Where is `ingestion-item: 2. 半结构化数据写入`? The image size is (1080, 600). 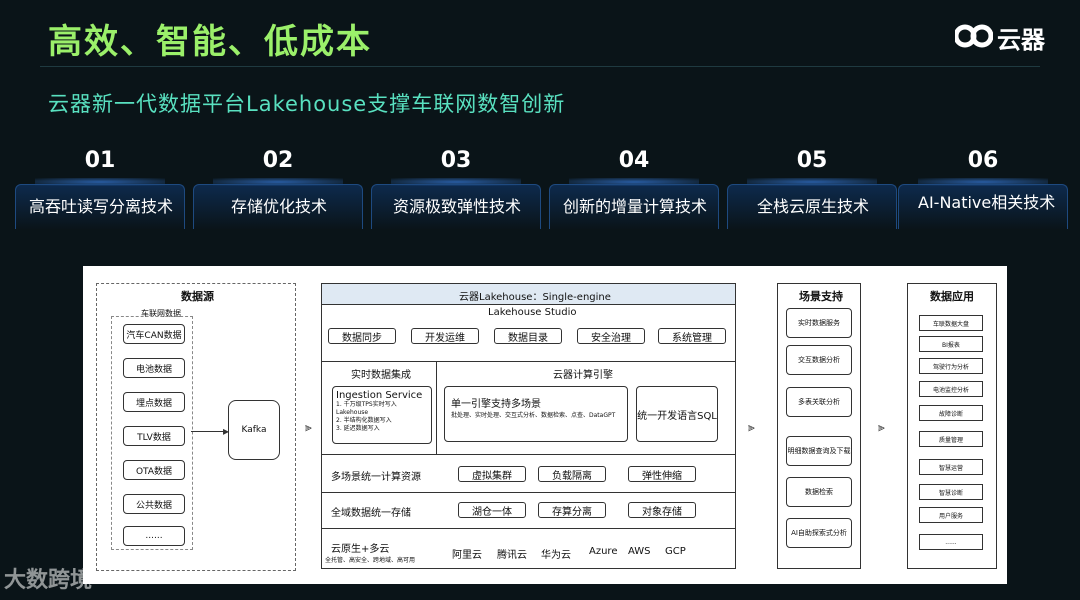
ingestion-item: 2. 半结构化数据写入 is located at coordinates (364, 420).